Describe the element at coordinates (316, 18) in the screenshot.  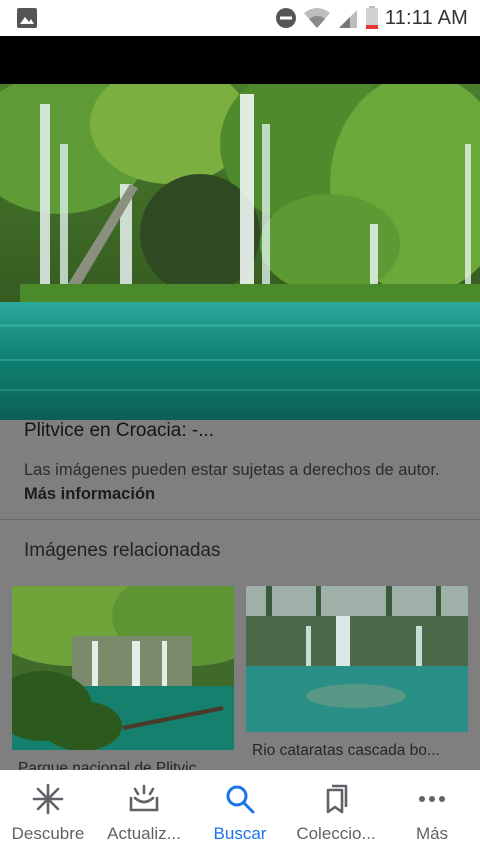
I see `wifi-icon` at that location.